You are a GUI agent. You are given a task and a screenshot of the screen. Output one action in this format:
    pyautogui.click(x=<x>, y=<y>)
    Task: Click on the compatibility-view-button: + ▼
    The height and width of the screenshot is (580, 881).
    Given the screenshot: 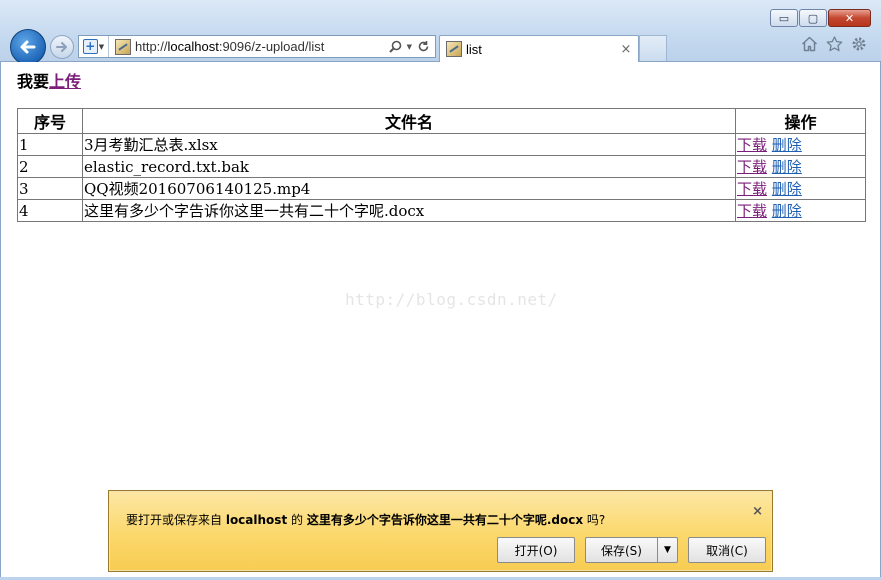 What is the action you would take?
    pyautogui.click(x=94, y=46)
    